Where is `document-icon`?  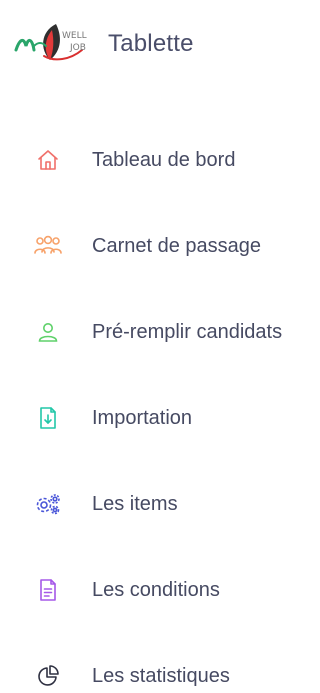
document-icon is located at coordinates (48, 590).